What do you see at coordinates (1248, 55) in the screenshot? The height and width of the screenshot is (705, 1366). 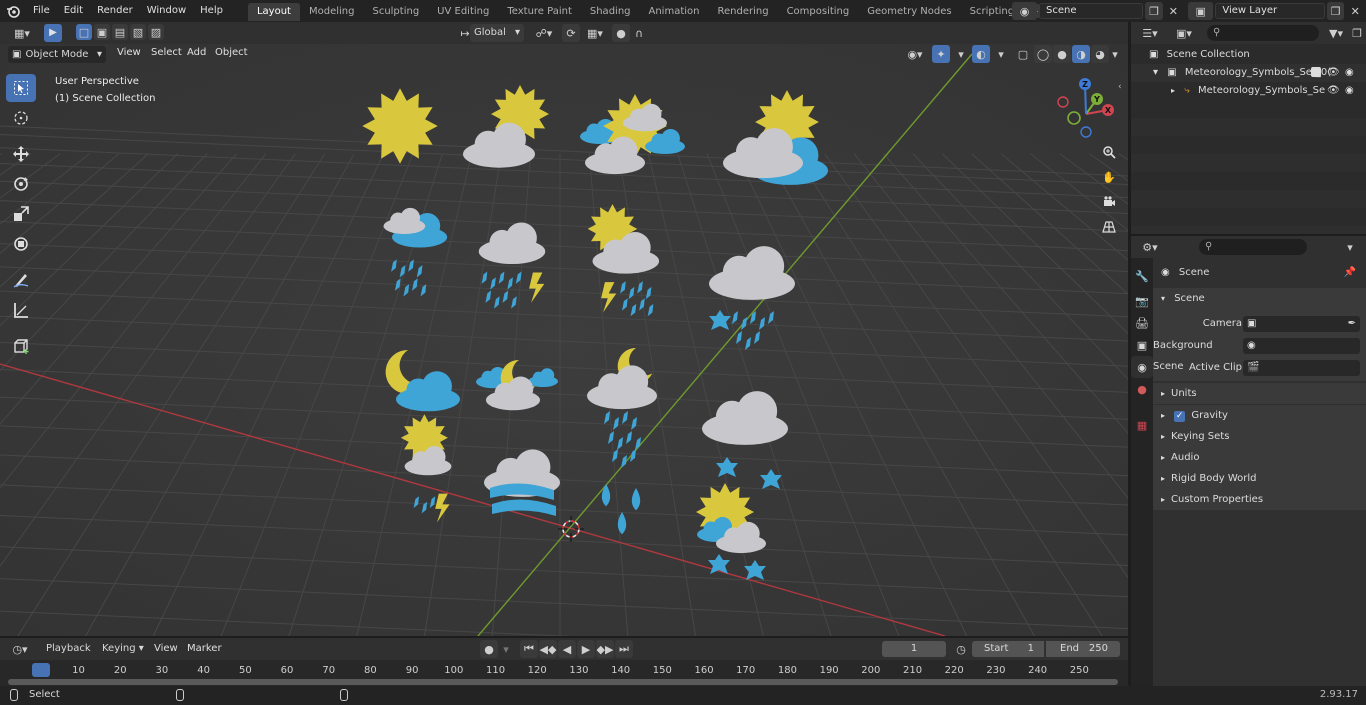 I see `outliner-scene-collection: ▣ Scene Collection` at bounding box center [1248, 55].